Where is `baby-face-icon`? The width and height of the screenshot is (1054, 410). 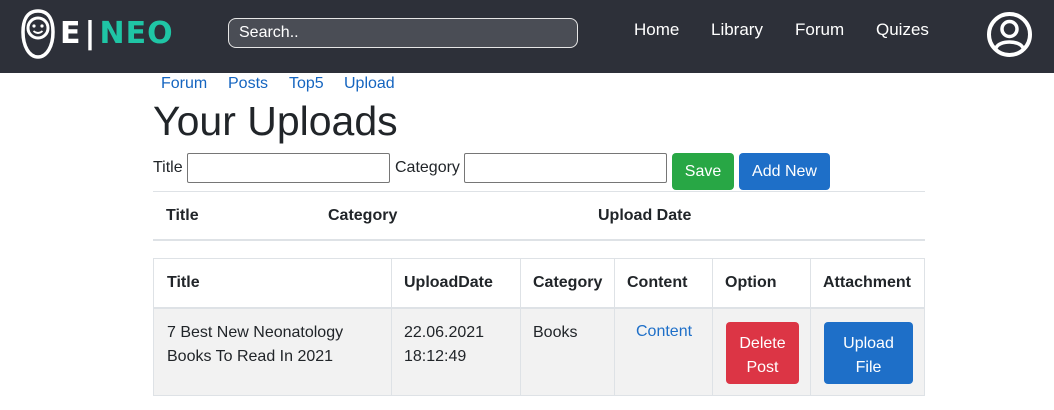 baby-face-icon is located at coordinates (38, 34).